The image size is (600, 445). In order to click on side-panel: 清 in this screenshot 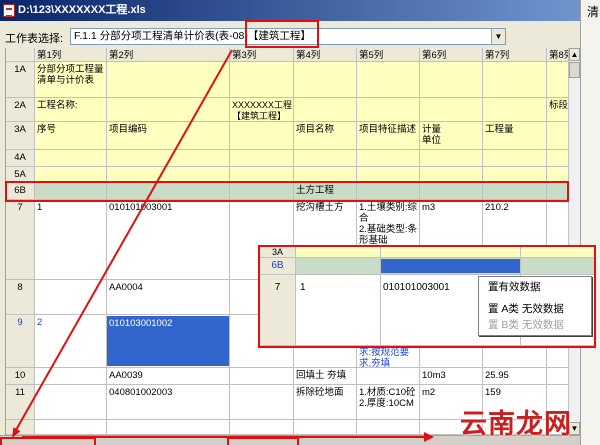, I will do `click(590, 222)`.